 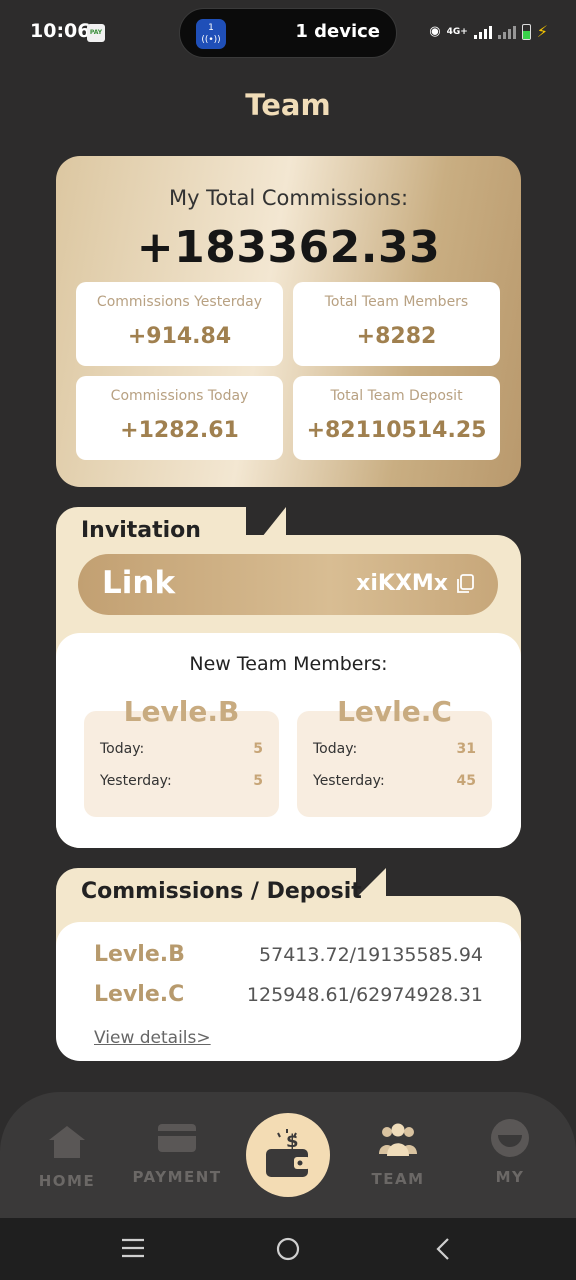 I want to click on center-wallet-button: $, so click(x=288, y=1155).